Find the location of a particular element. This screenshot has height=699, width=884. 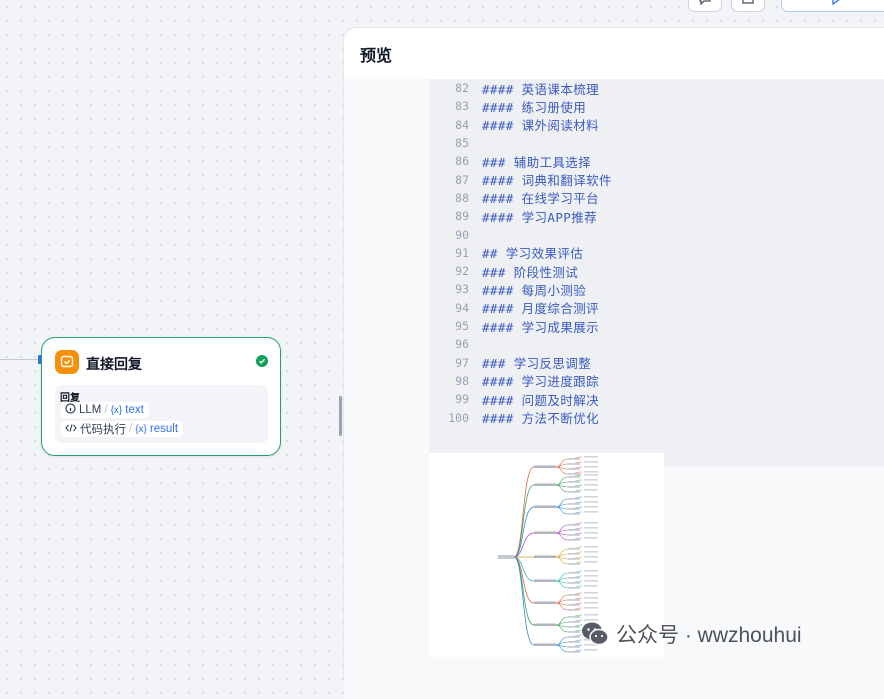

comment-icon is located at coordinates (705, 5).